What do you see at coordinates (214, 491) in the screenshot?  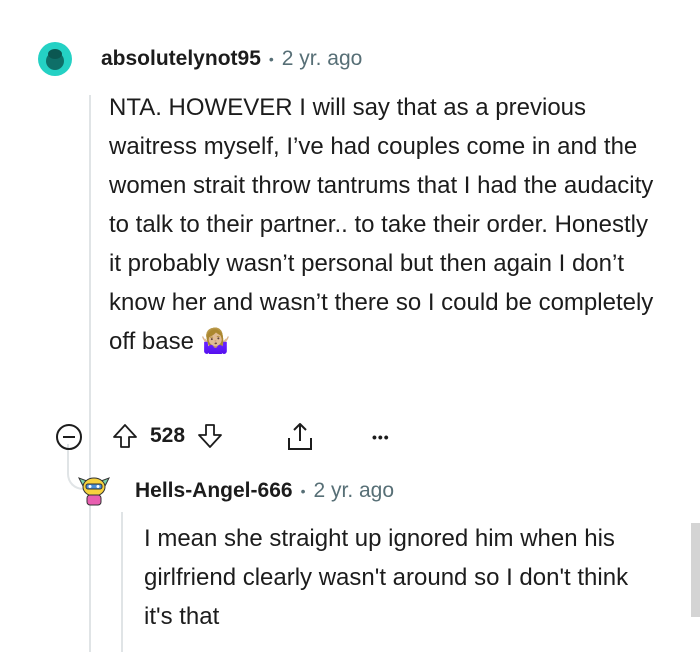 I see `reply-username: Hells-Angel-666` at bounding box center [214, 491].